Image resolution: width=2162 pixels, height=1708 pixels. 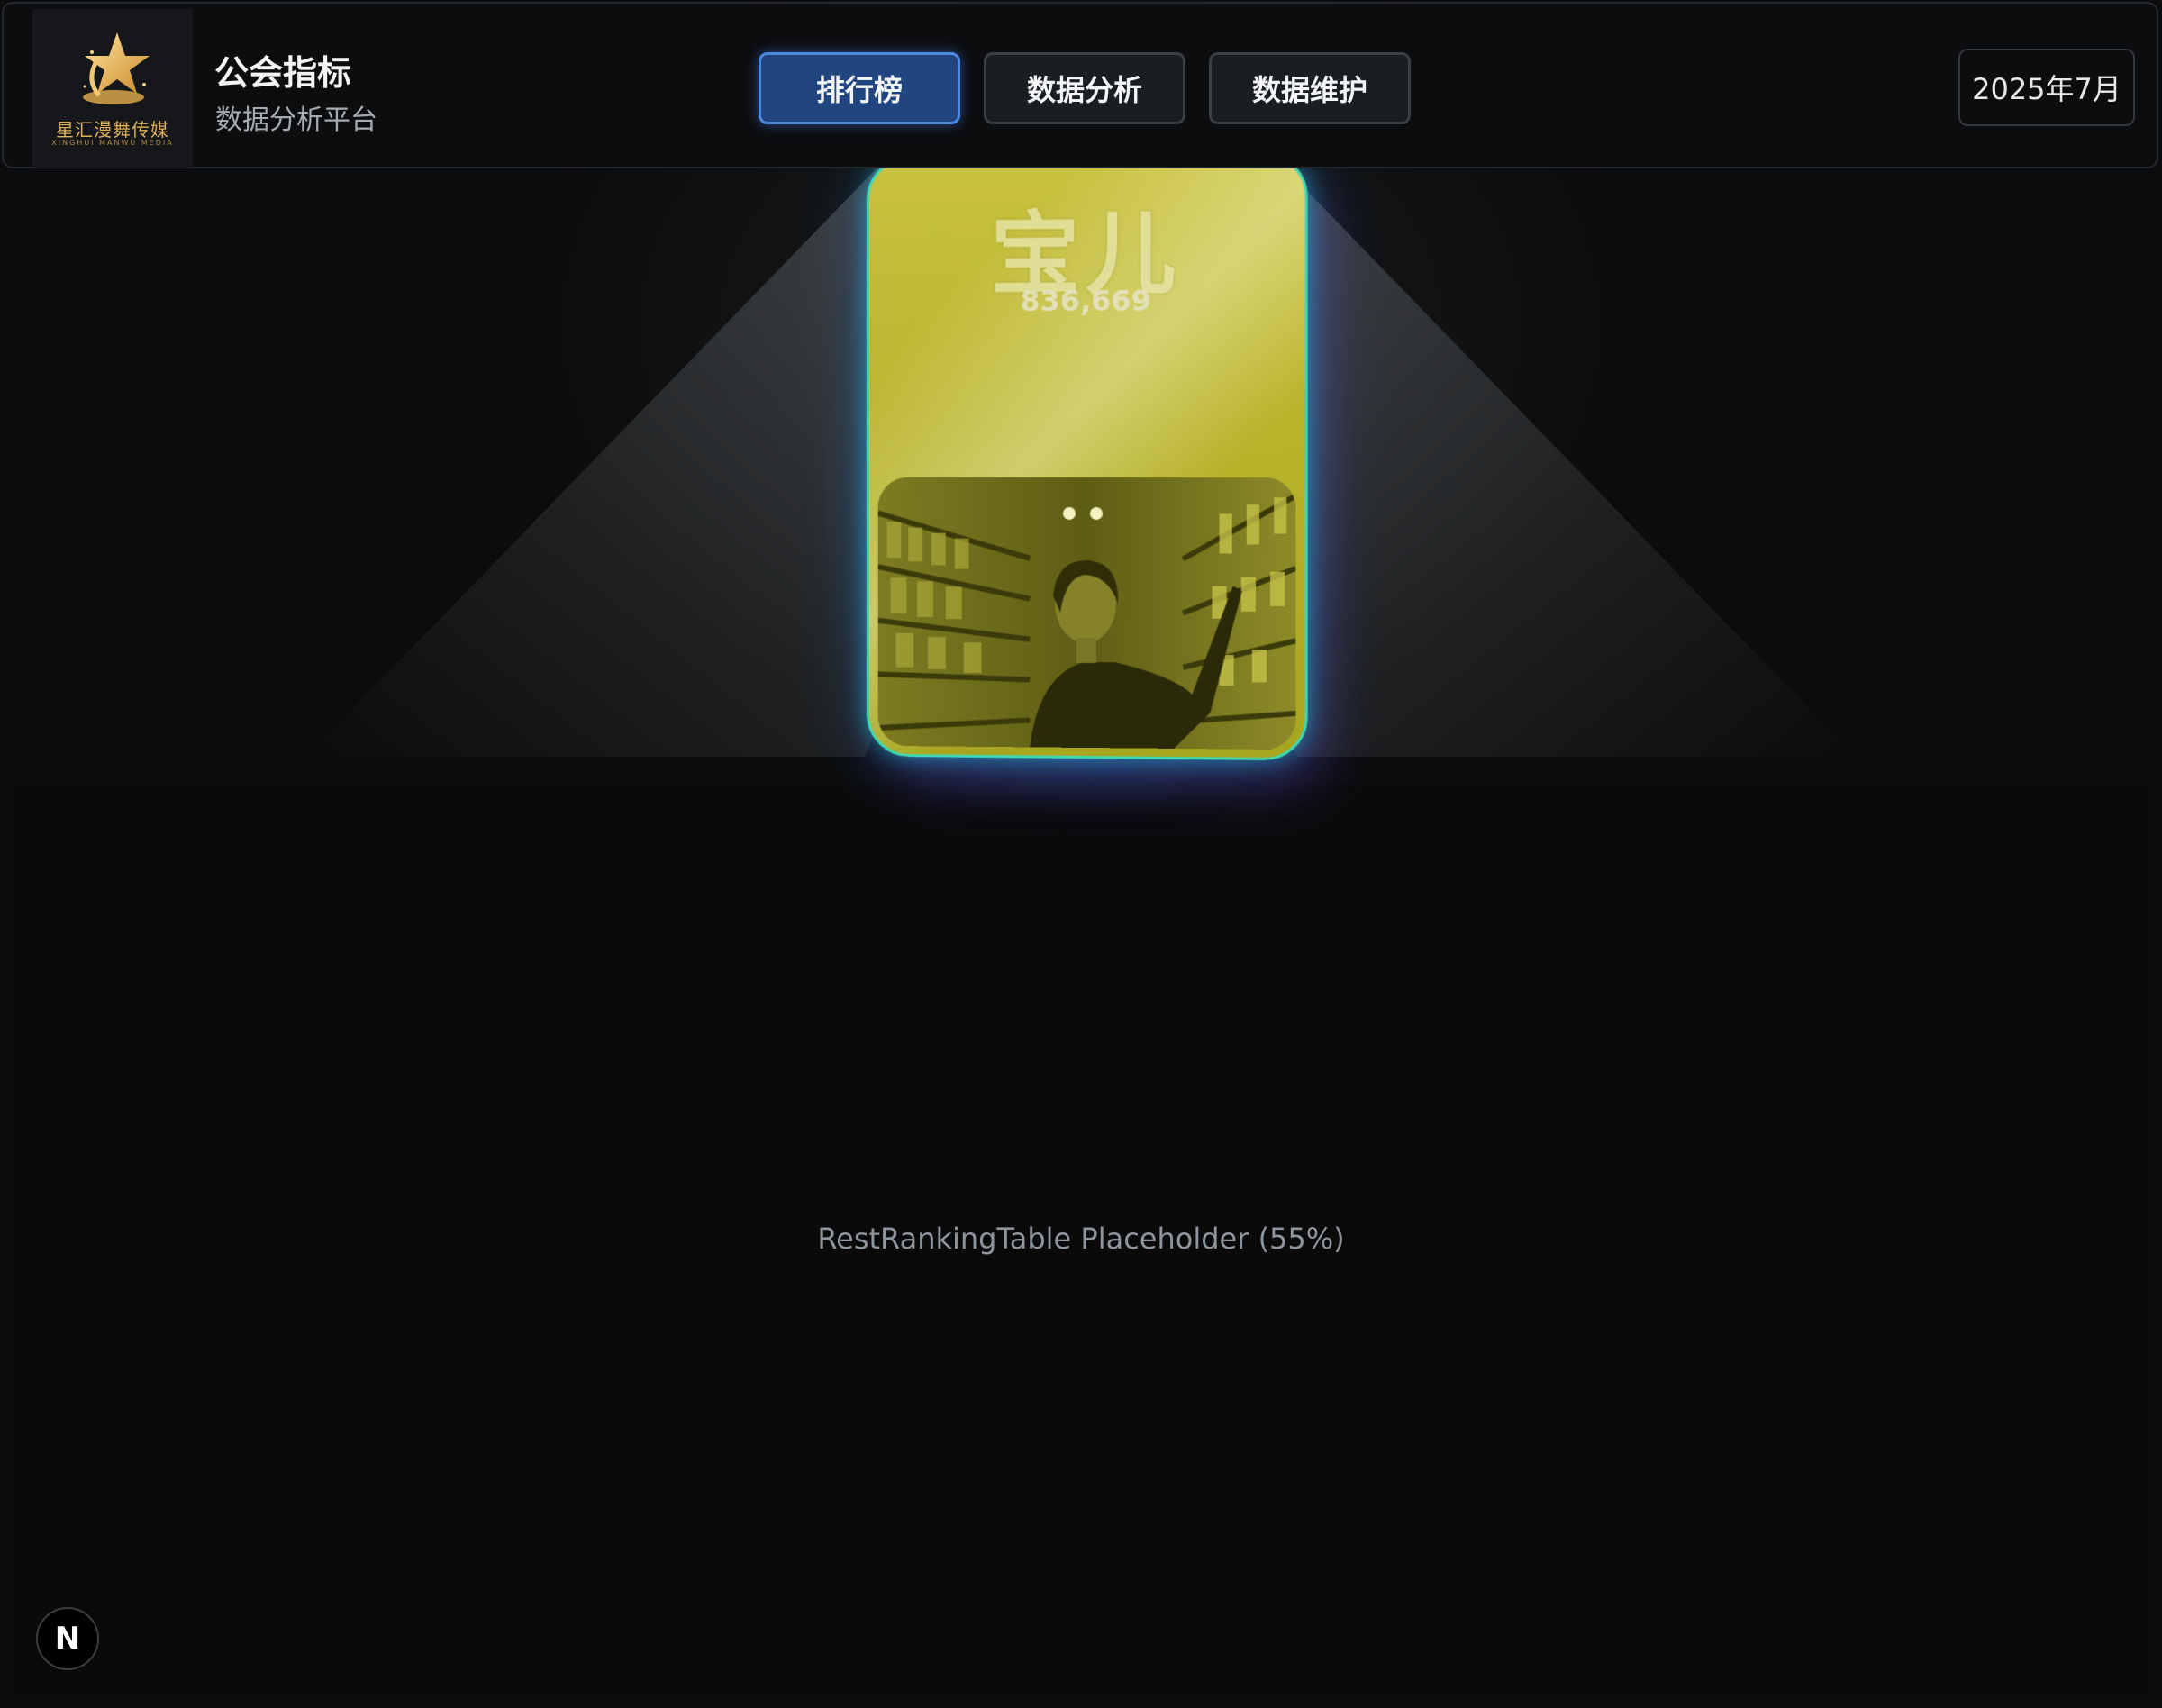 What do you see at coordinates (1084, 88) in the screenshot?
I see `tab-data-analysis: 数据分析` at bounding box center [1084, 88].